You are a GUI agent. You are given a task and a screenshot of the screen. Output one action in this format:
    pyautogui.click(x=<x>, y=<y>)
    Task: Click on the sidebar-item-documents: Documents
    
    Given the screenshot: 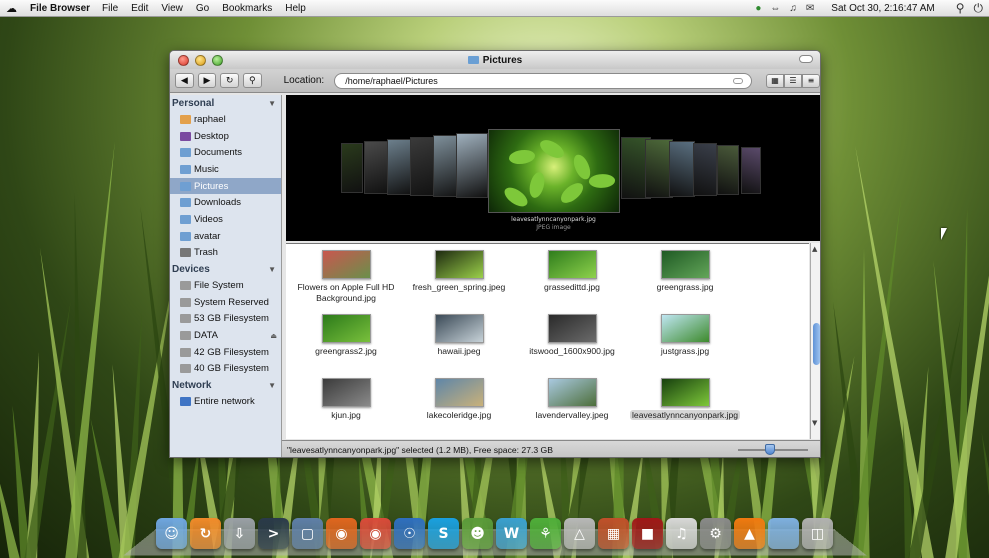 What is the action you would take?
    pyautogui.click(x=225, y=152)
    